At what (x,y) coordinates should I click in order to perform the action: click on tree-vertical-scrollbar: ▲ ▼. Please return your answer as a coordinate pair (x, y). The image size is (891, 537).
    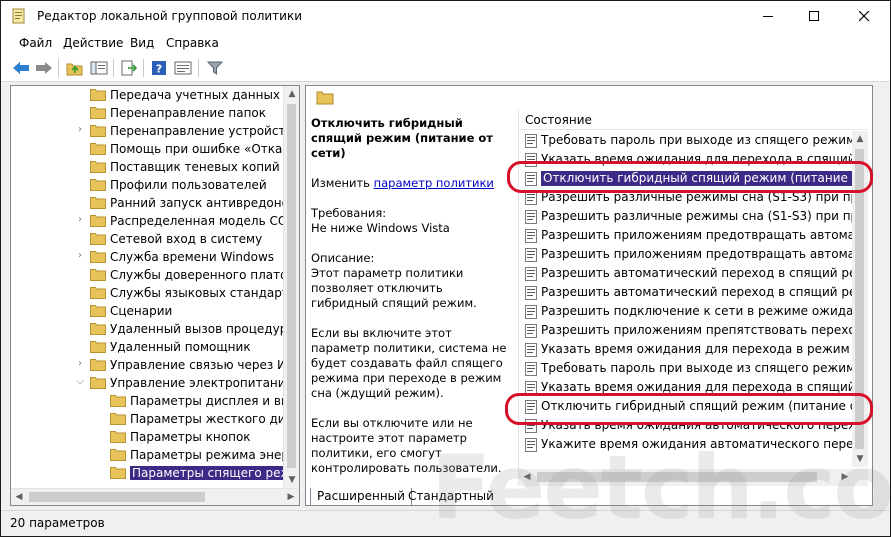
    Looking at the image, I should click on (291, 287).